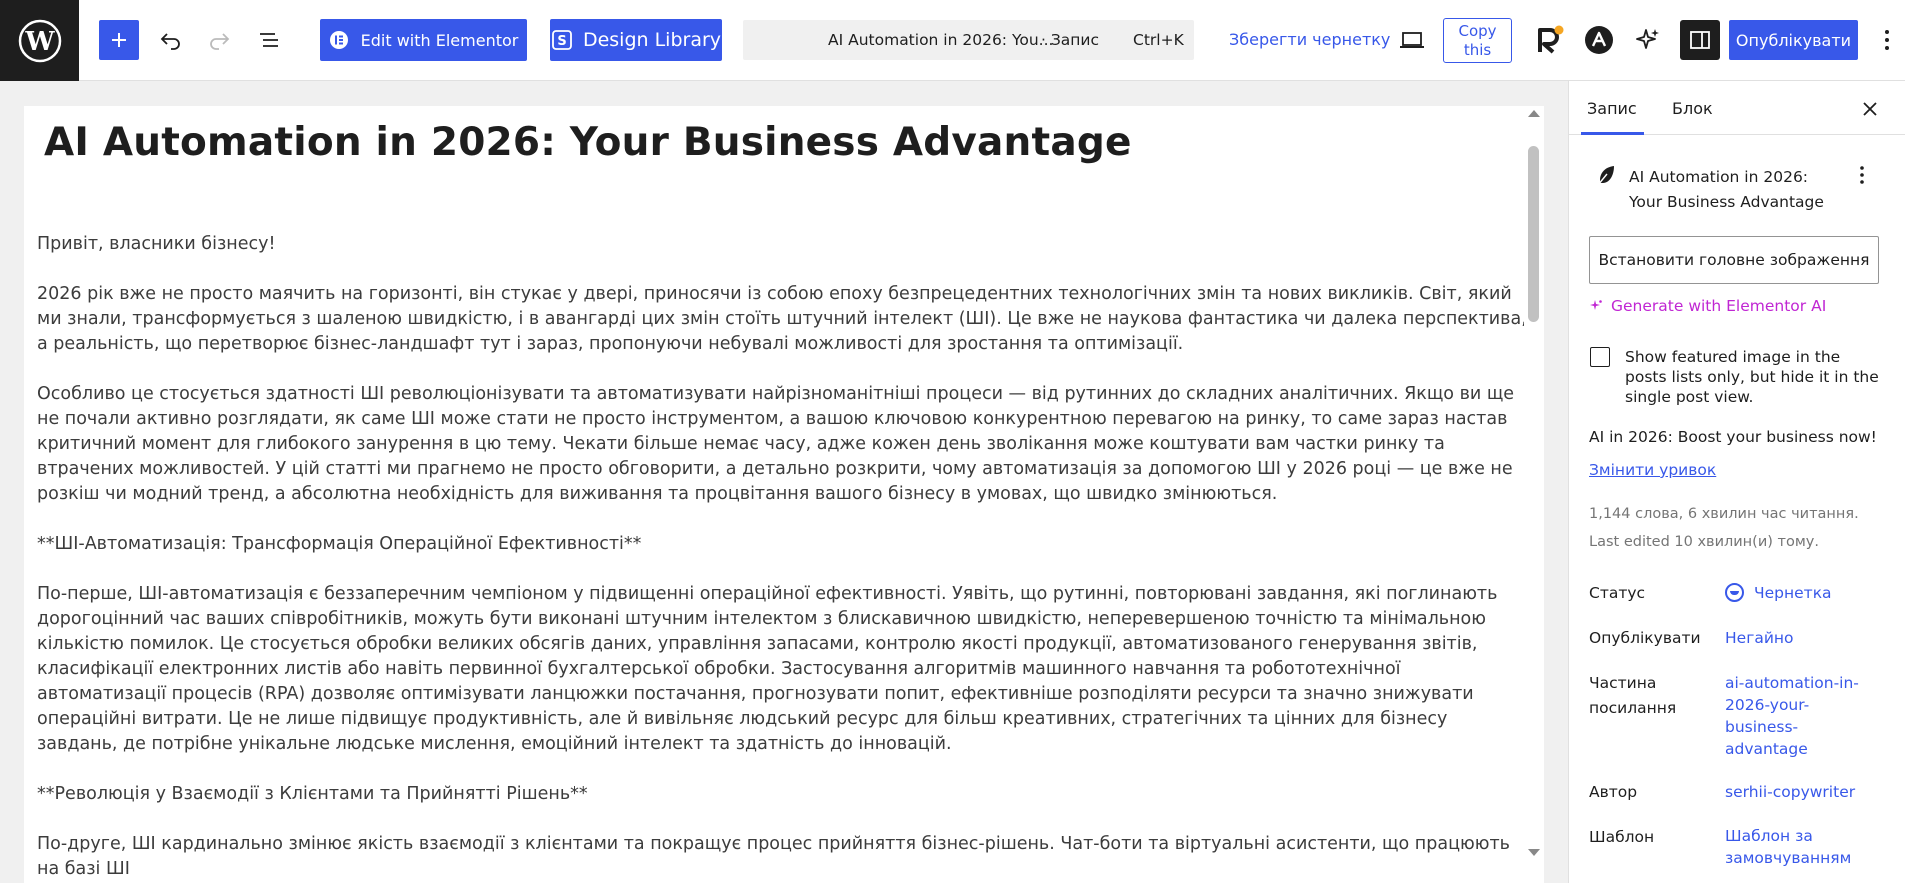 Image resolution: width=1905 pixels, height=883 pixels. I want to click on r-plugin-button, so click(1549, 40).